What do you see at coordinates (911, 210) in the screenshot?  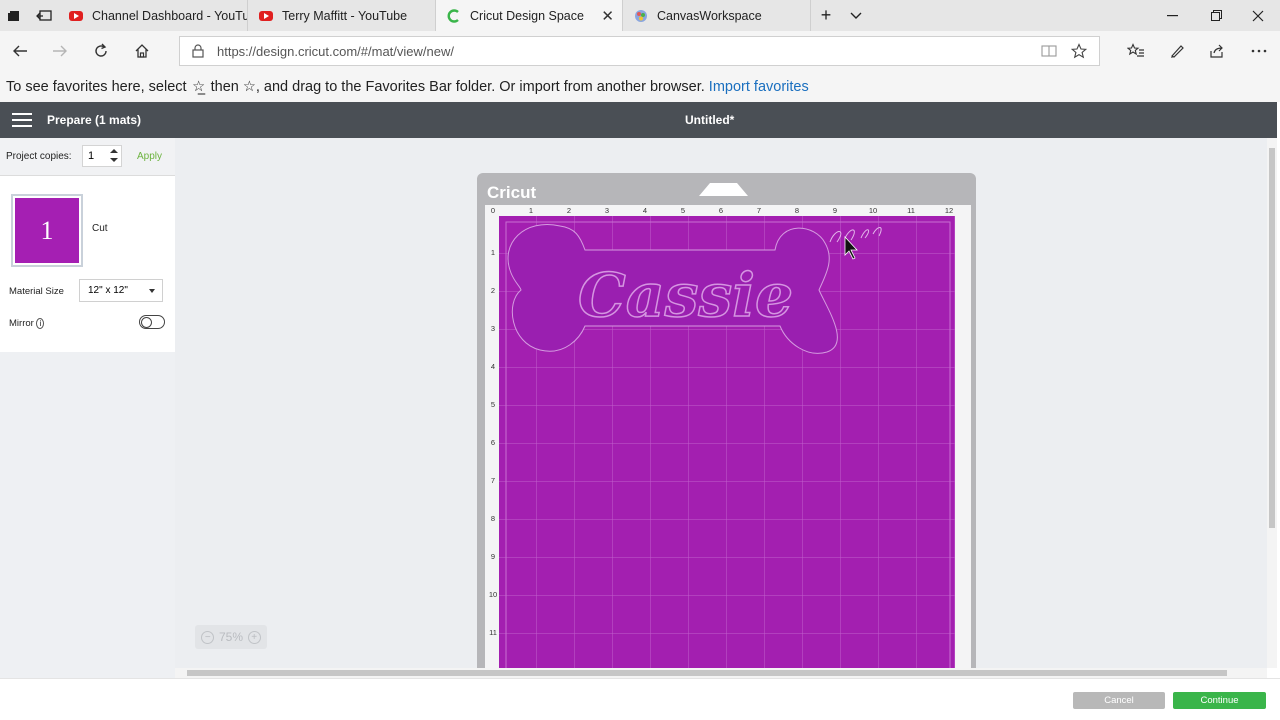 I see `ruler-x-label: 11` at bounding box center [911, 210].